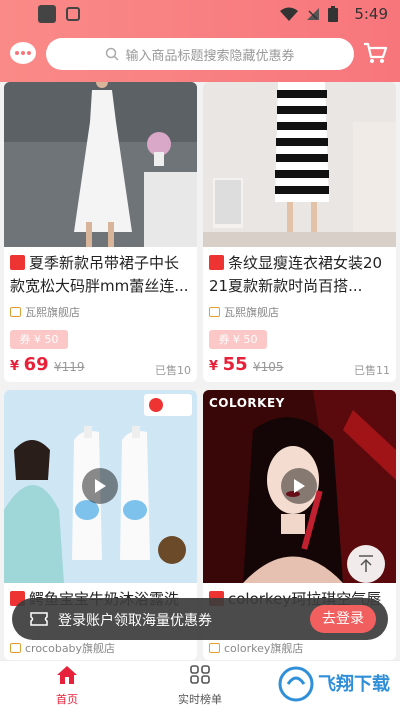 This screenshot has width=400, height=711. What do you see at coordinates (372, 370) in the screenshot?
I see `sold-count: 已售11` at bounding box center [372, 370].